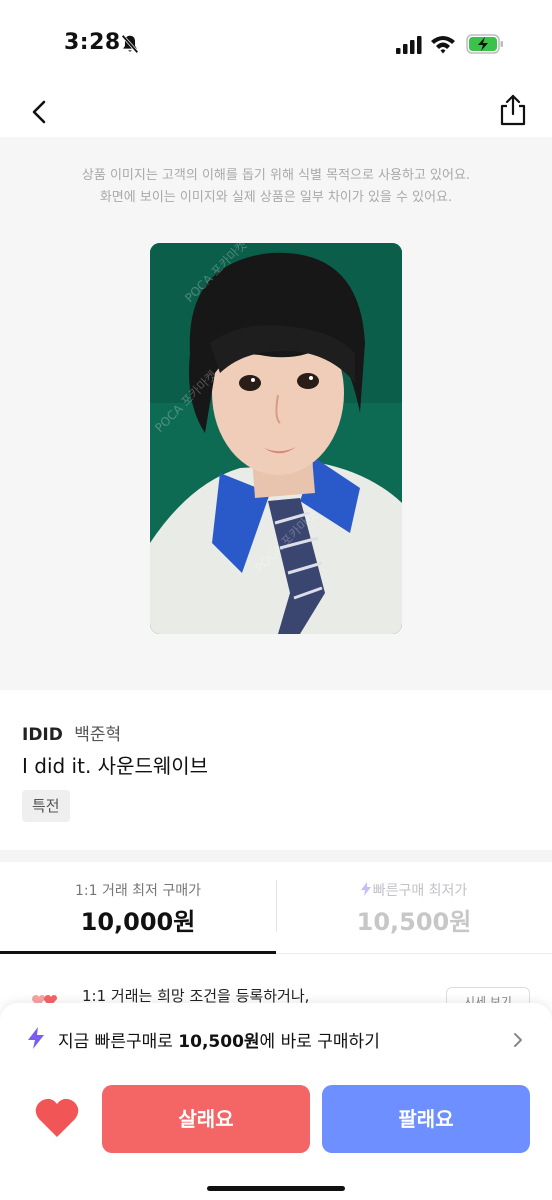 The height and width of the screenshot is (1200, 552). What do you see at coordinates (71, 732) in the screenshot?
I see `artist-line: IDID 백준혁` at bounding box center [71, 732].